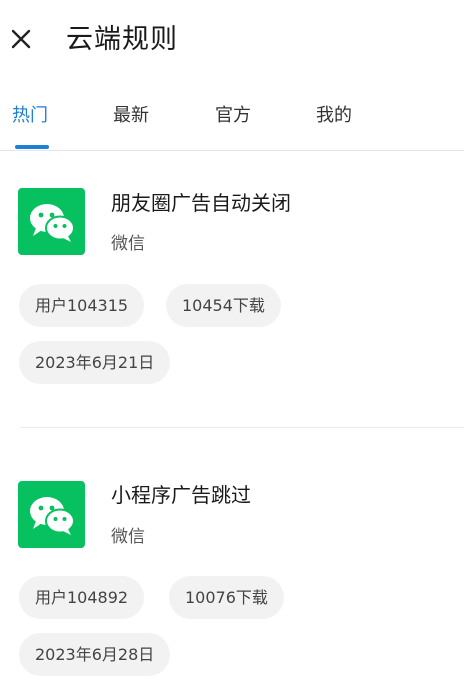 This screenshot has height=696, width=464. I want to click on rule-title: 小程序广告跳过, so click(181, 495).